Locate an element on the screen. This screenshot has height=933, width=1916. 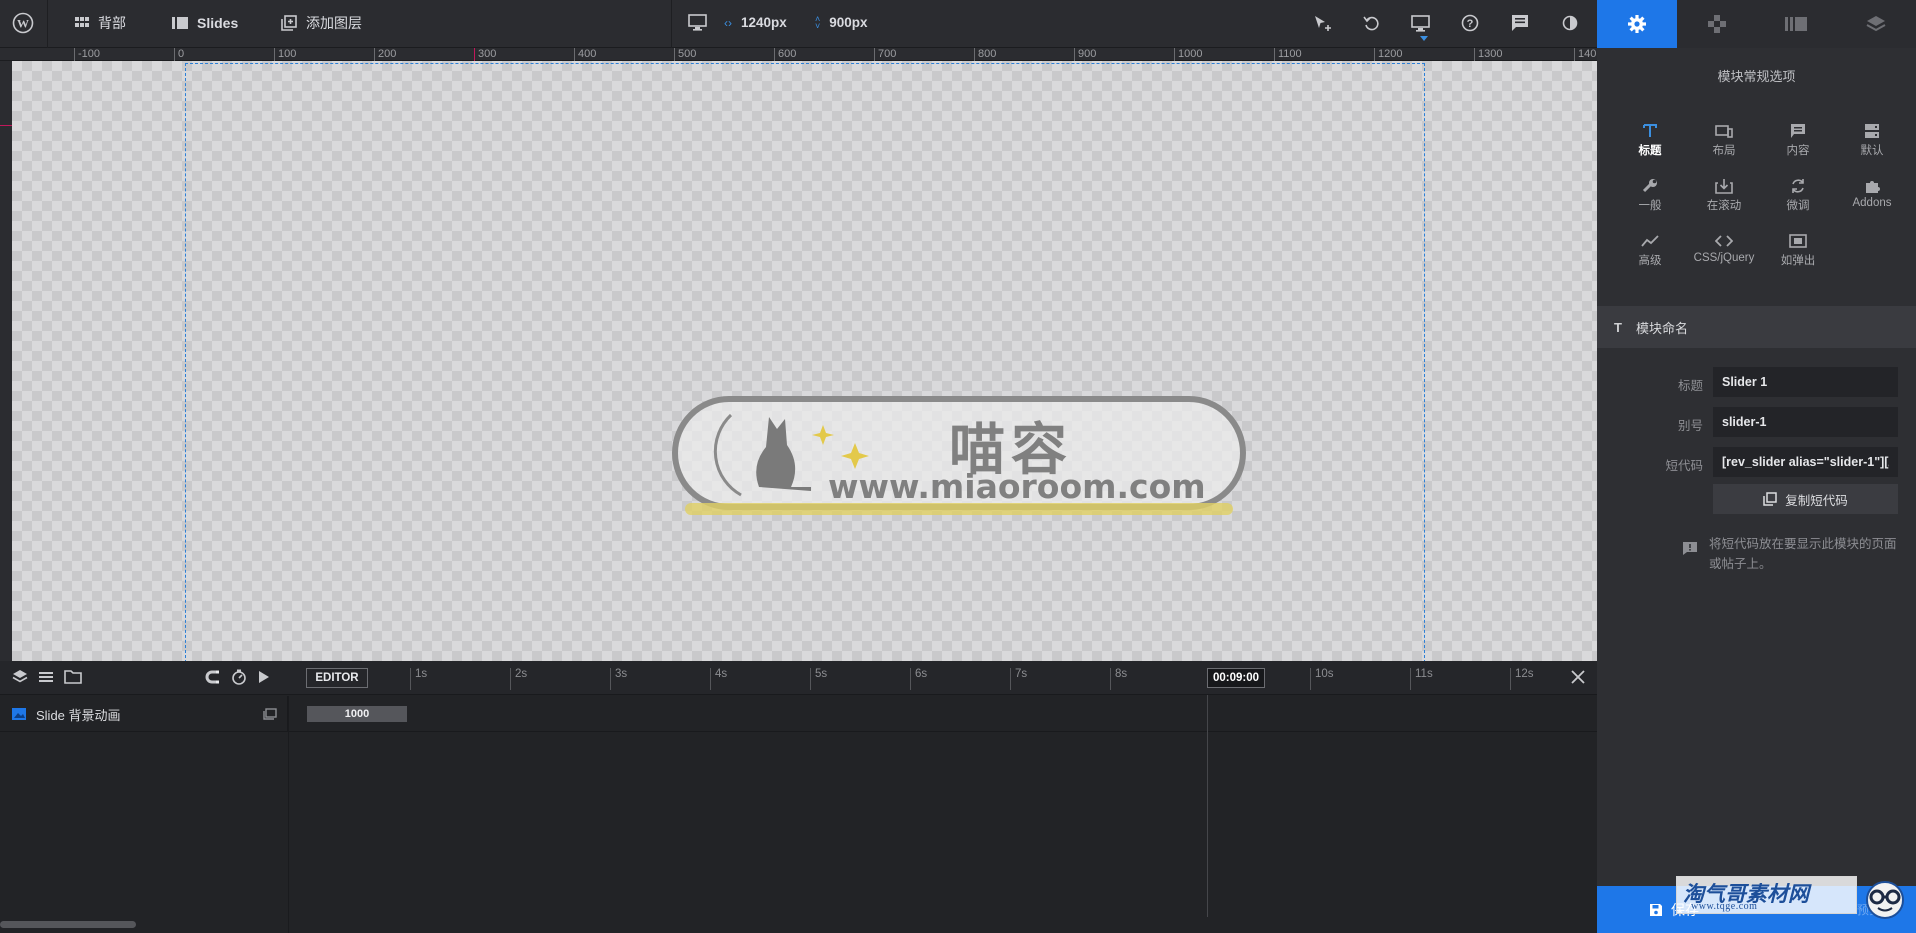
timeline-second-mark: 12s is located at coordinates (1522, 679).